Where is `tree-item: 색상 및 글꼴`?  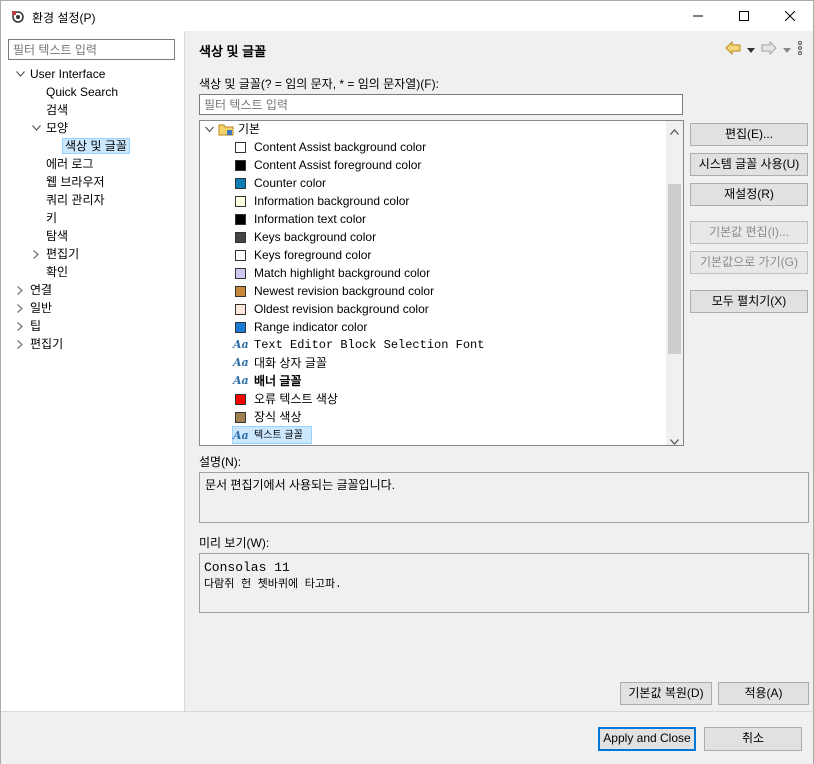
tree-item: 색상 및 글꼴 is located at coordinates (88, 146).